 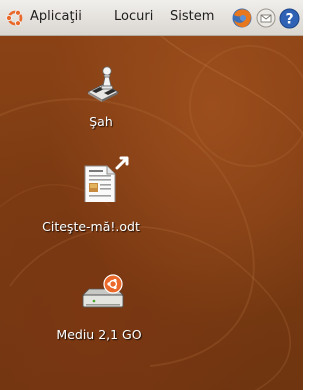 What do you see at coordinates (192, 17) in the screenshot?
I see `menu-system: Sistem` at bounding box center [192, 17].